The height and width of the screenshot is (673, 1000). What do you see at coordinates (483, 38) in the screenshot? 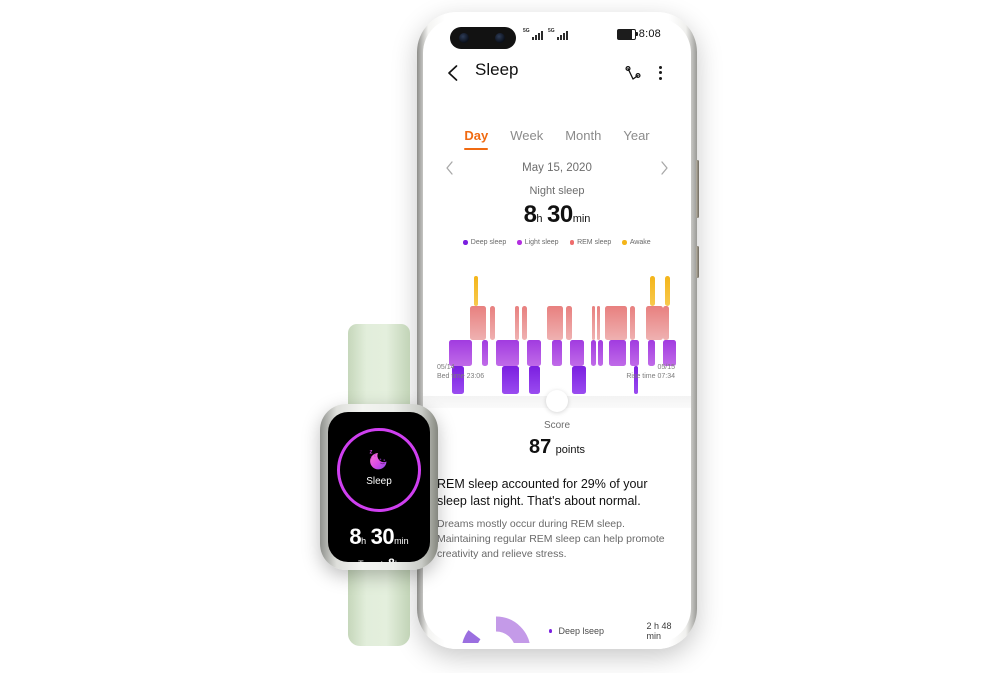
I see `front-camera-punchhole` at bounding box center [483, 38].